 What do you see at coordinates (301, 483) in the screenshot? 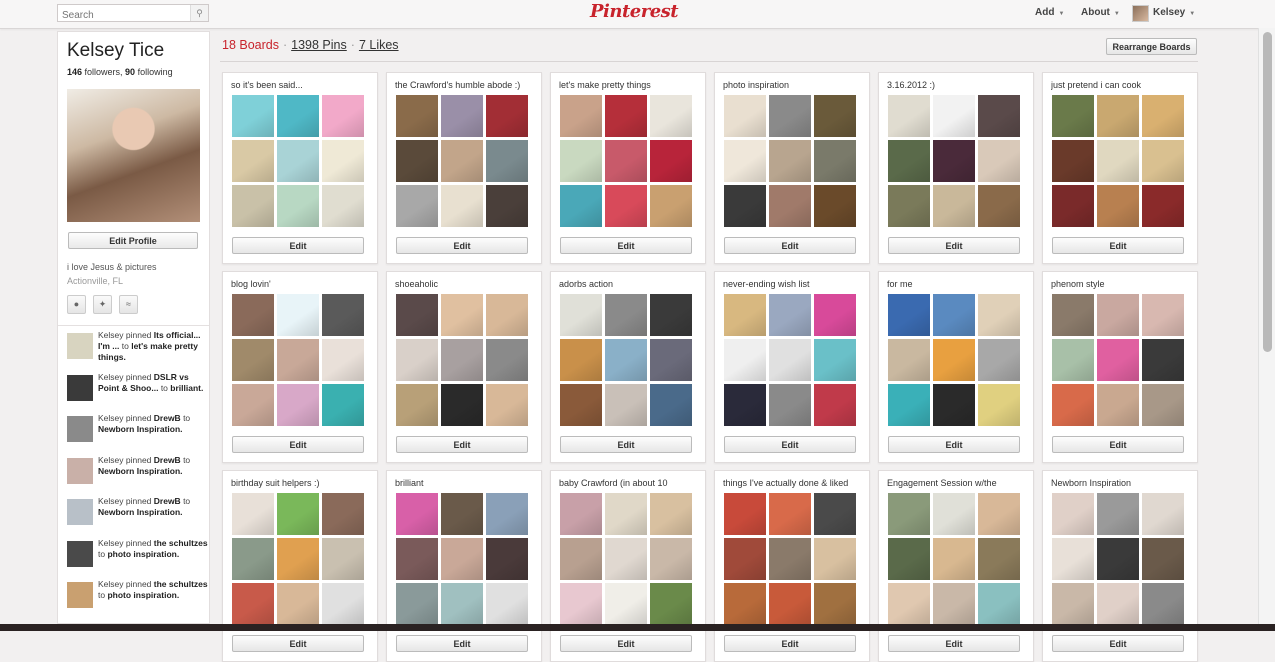
I see `board-title: birthday suit helpers :)` at bounding box center [301, 483].